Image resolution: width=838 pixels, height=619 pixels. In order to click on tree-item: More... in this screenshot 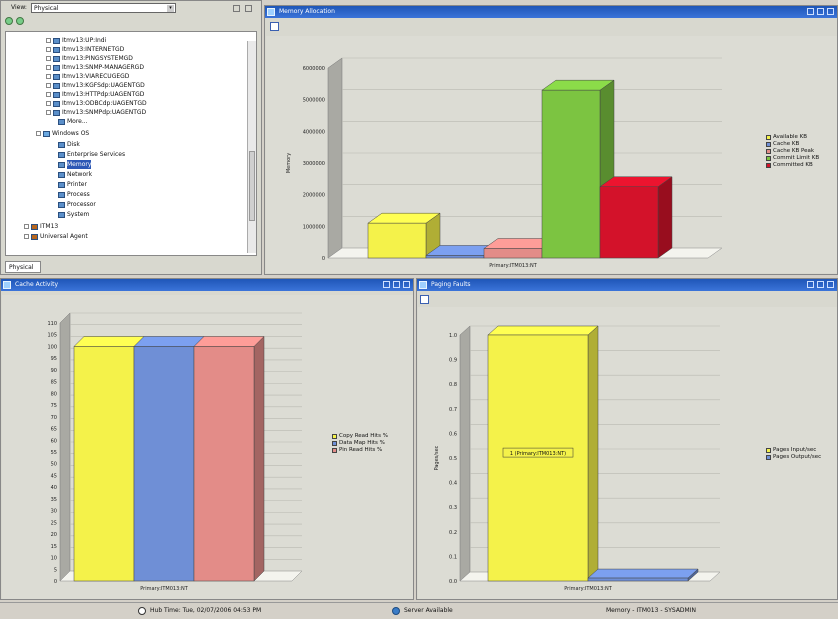, I will do `click(73, 121)`.